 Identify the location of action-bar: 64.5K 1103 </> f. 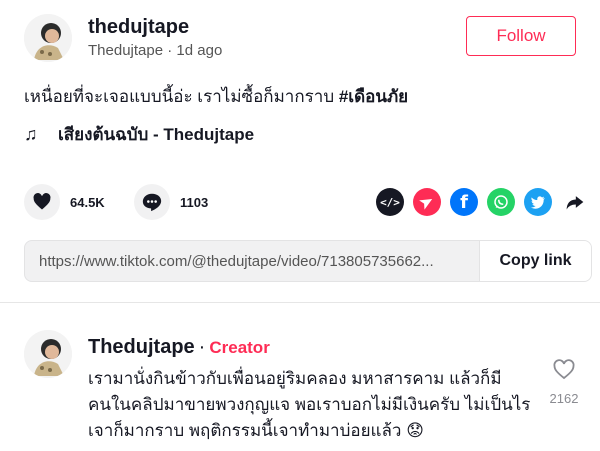
(308, 202).